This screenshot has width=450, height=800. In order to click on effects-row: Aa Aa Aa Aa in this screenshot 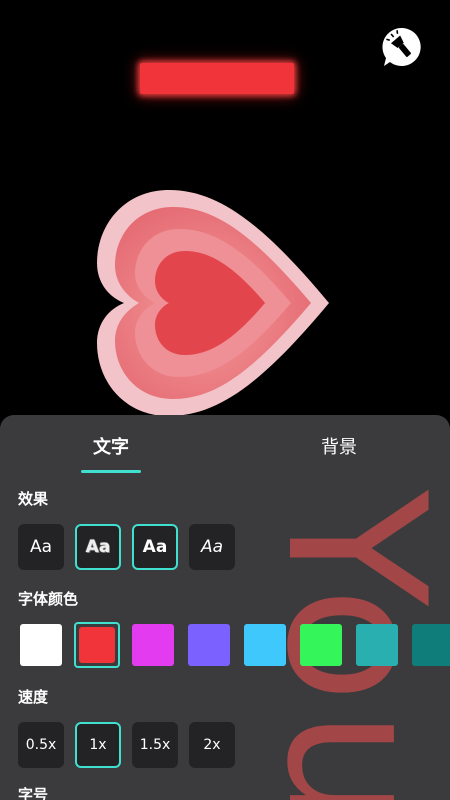, I will do `click(126, 547)`.